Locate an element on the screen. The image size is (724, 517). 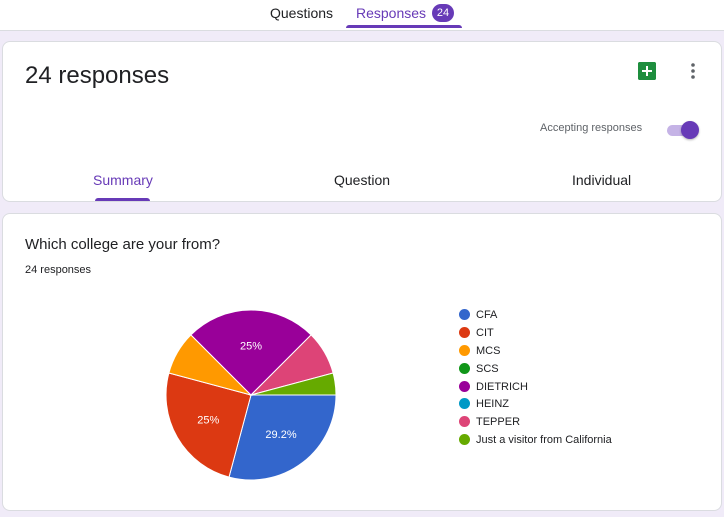
legend-item: CIT is located at coordinates (535, 335).